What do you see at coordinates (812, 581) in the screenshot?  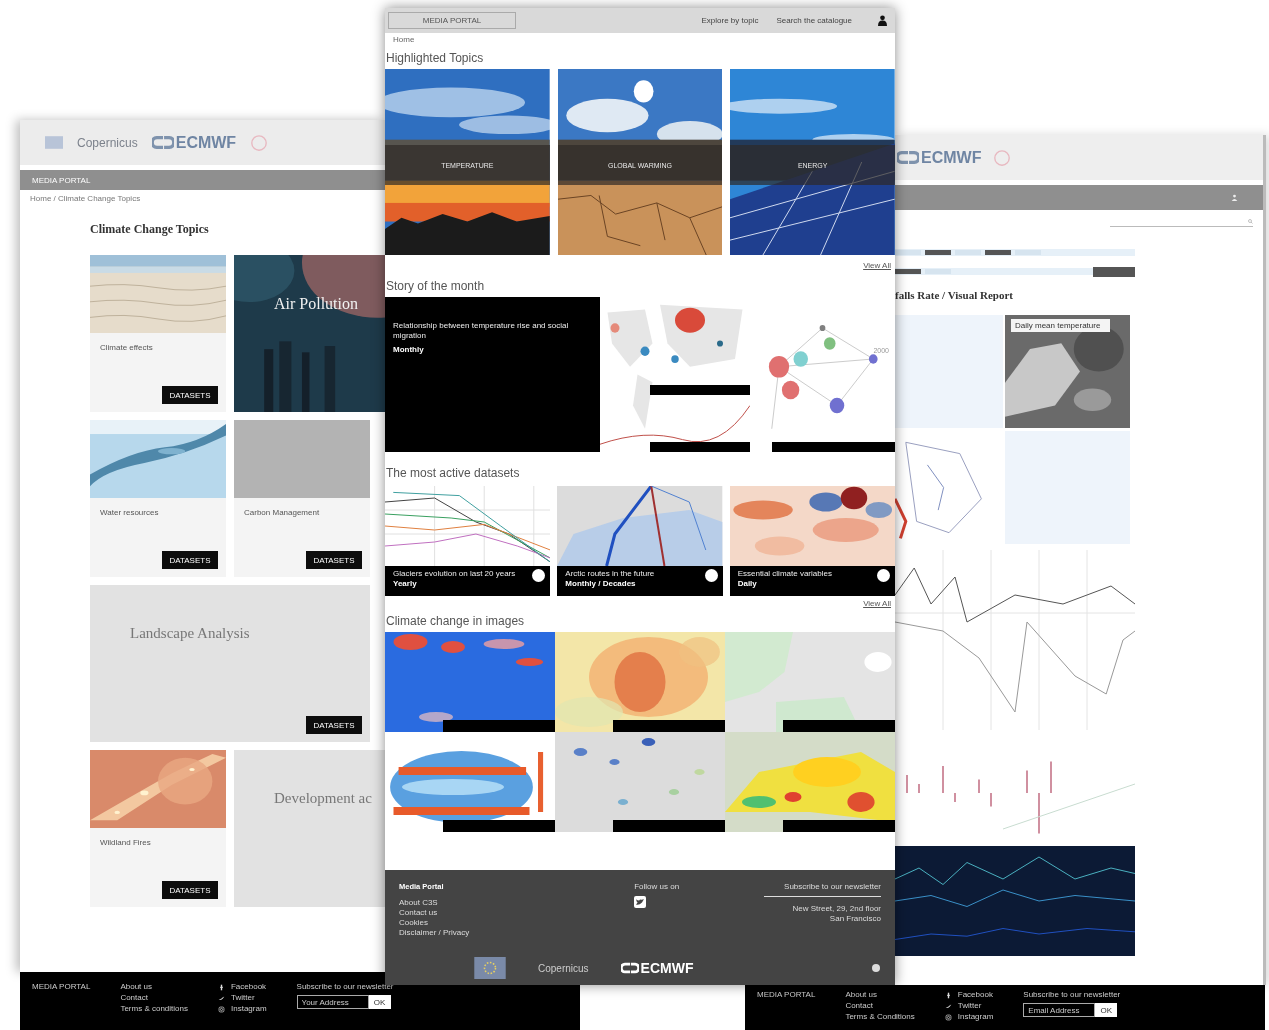 I see `dataset-caption: Essential climate variables Daily` at bounding box center [812, 581].